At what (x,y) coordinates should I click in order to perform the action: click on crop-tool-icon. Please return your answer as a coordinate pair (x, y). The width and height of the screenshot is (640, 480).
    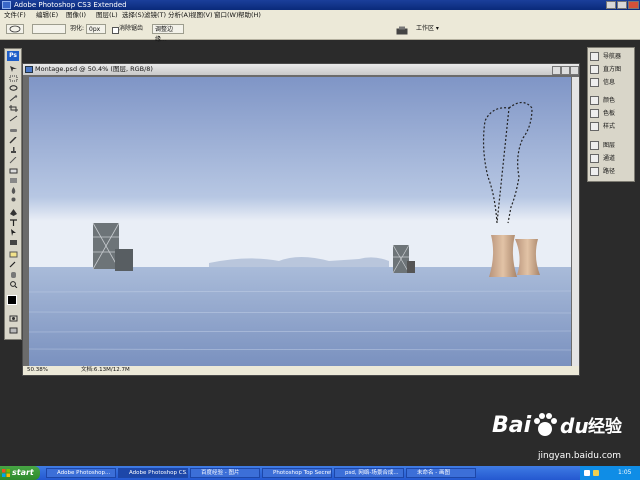
    Looking at the image, I should click on (13, 108).